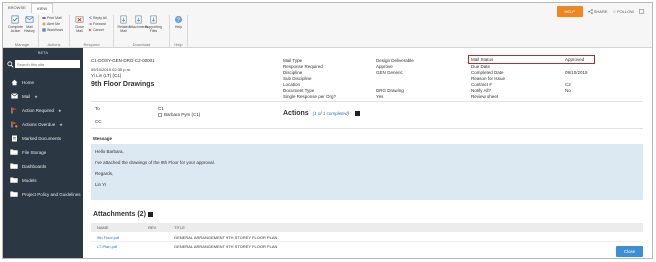 The image size is (656, 262). I want to click on complete-action-button: Complete Action, so click(15, 24).